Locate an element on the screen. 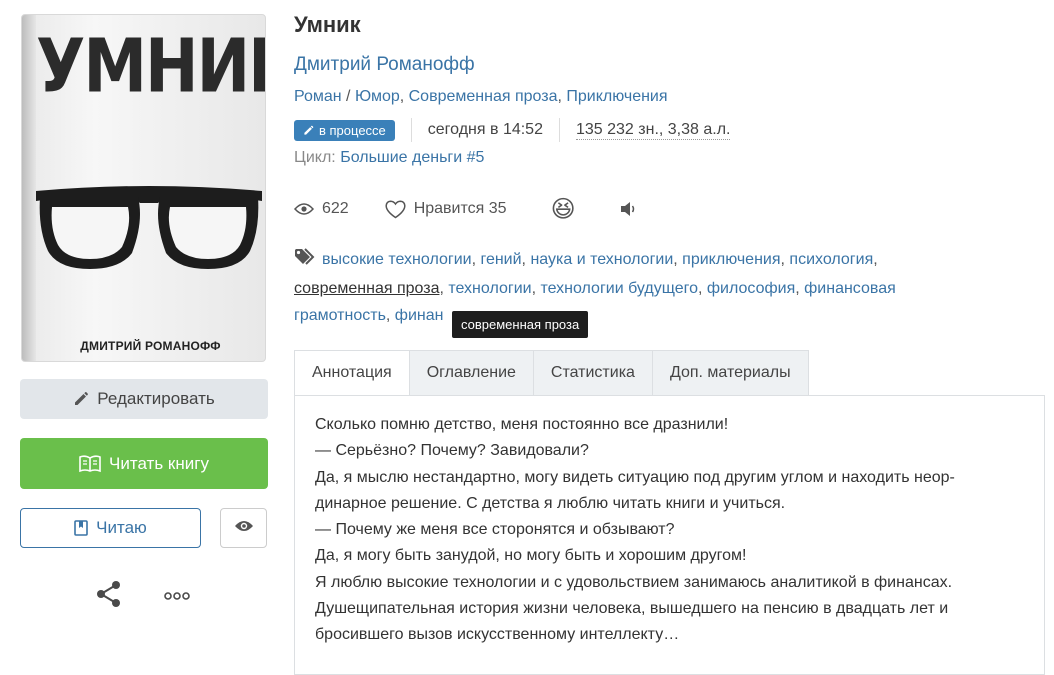 The height and width of the screenshot is (675, 1054). open-book-icon is located at coordinates (90, 463).